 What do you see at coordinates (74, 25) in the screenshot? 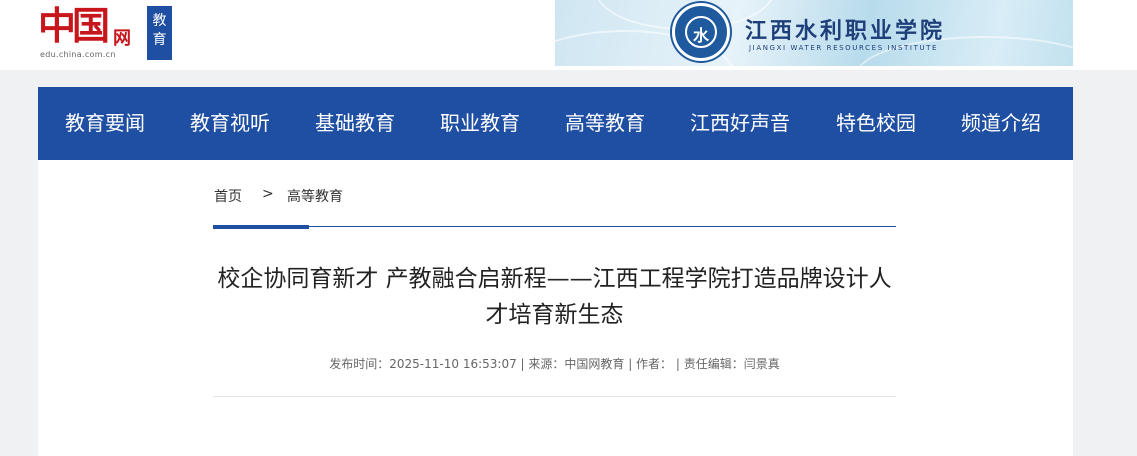
I see `logo-brand: 中国` at bounding box center [74, 25].